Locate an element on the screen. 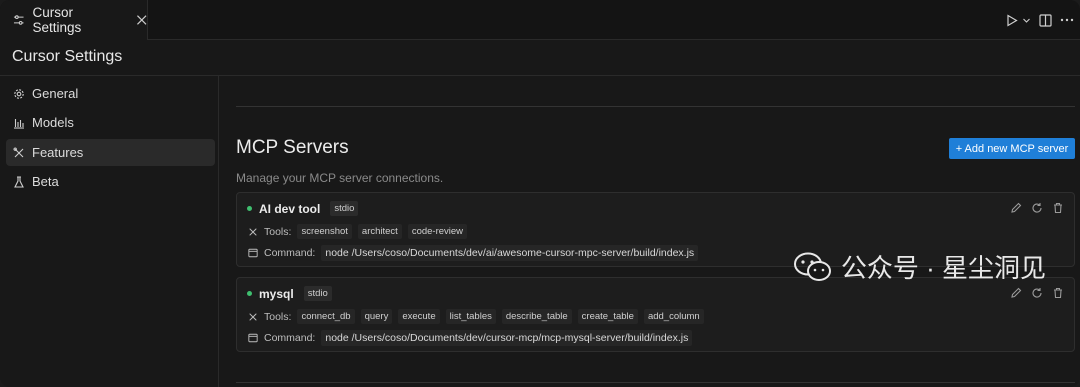 This screenshot has width=1080, height=387. tool-tag: screenshot is located at coordinates (324, 231).